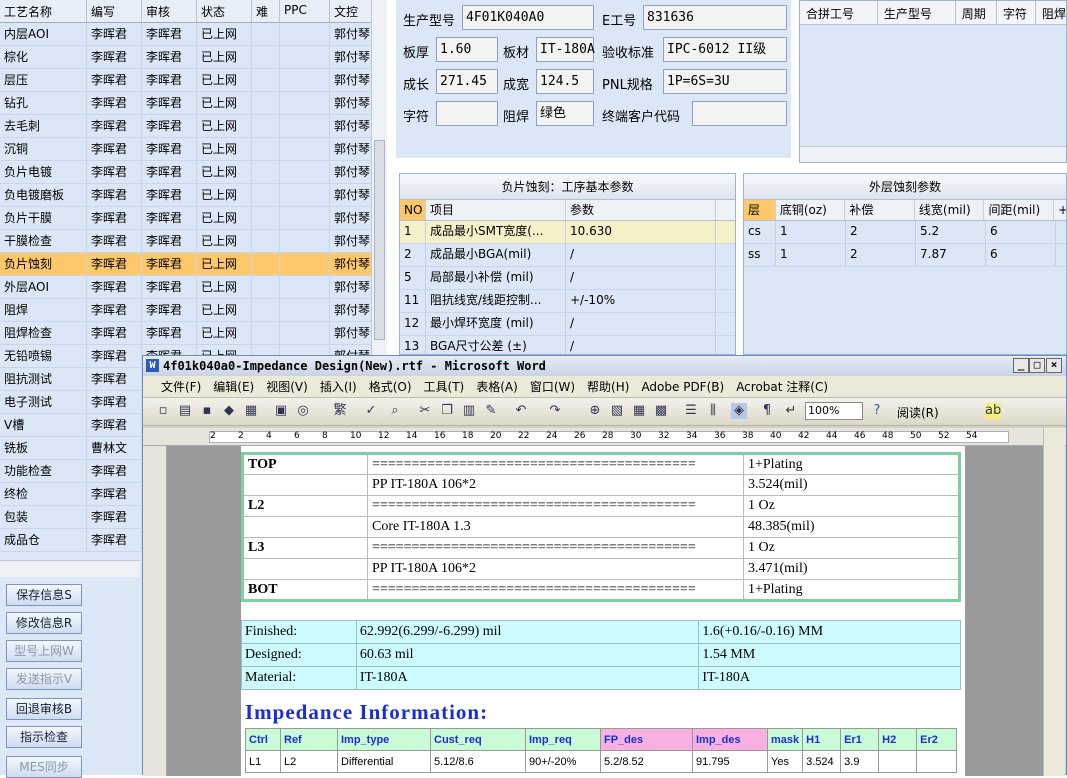  Describe the element at coordinates (918, 412) in the screenshot. I see `read-mode-button: 阅读(R)` at that location.